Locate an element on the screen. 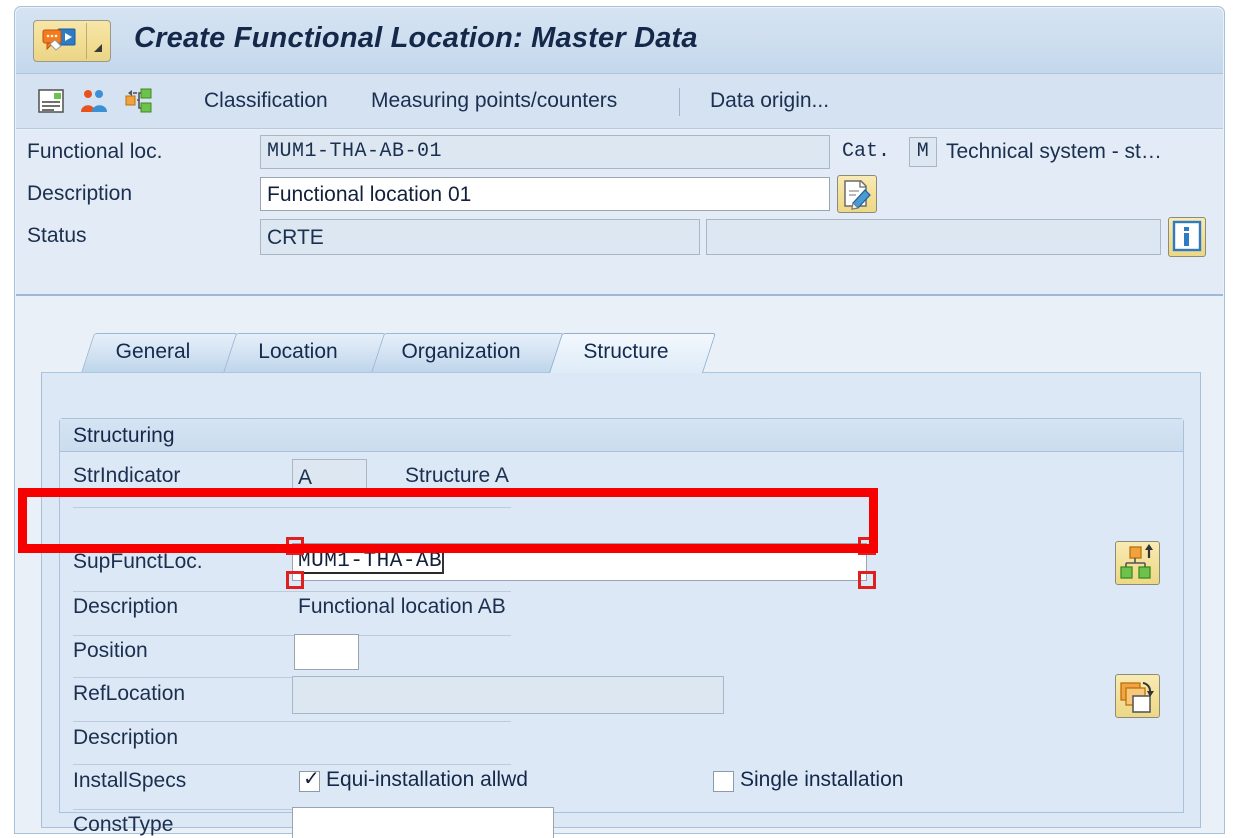 This screenshot has height=838, width=1239. tab-structure: Structure is located at coordinates (632, 353).